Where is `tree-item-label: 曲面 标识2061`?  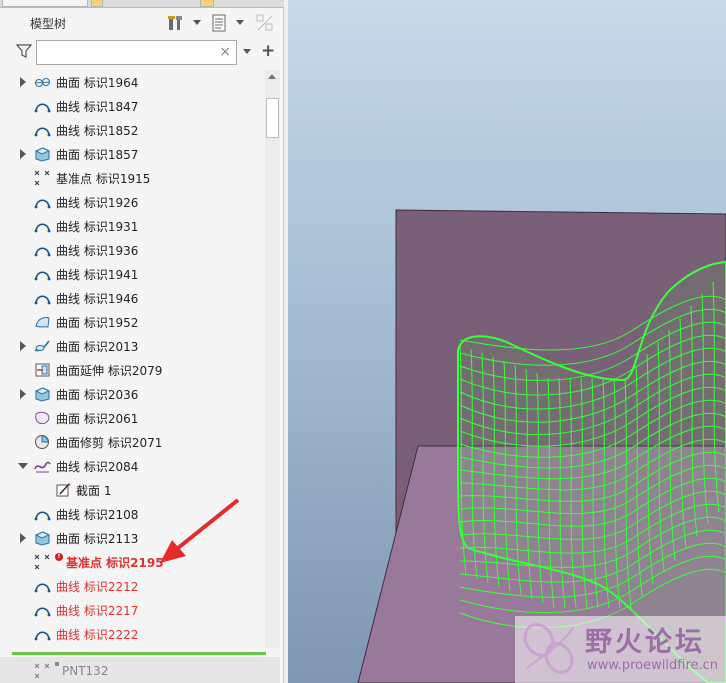
tree-item-label: 曲面 标识2061 is located at coordinates (97, 419).